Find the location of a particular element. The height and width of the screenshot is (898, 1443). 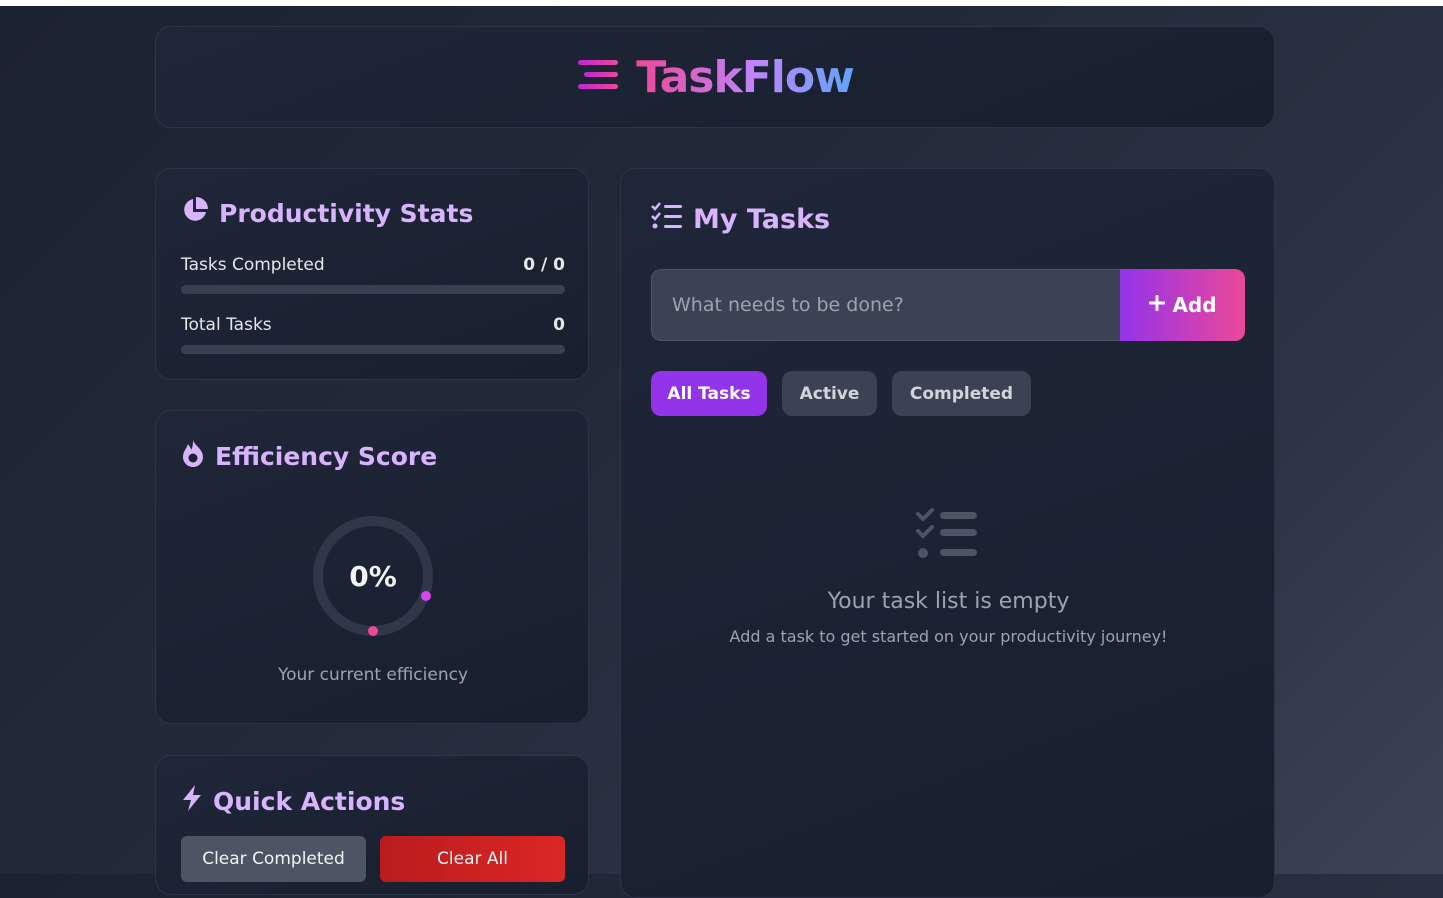

stat-label: Tasks Completed is located at coordinates (253, 265).